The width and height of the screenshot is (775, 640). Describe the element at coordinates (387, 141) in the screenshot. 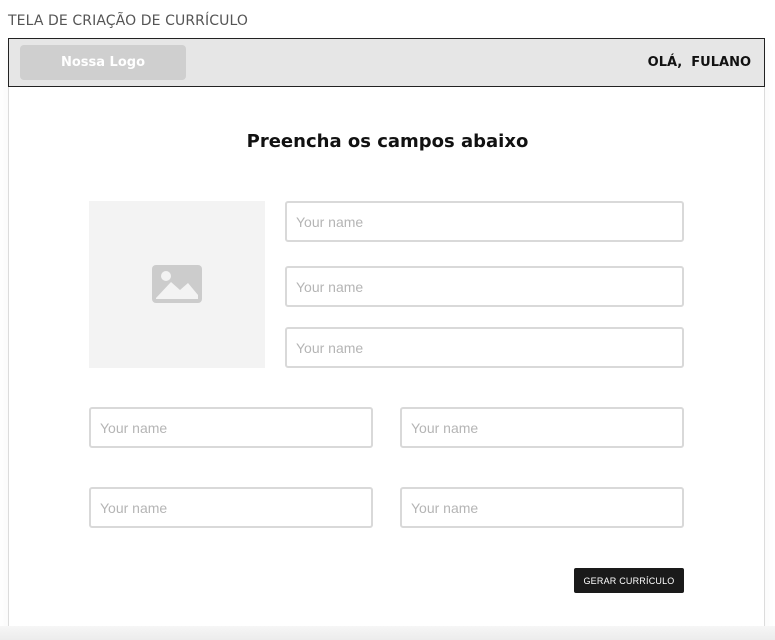

I see `form-heading: Preencha os campos abaixo` at that location.